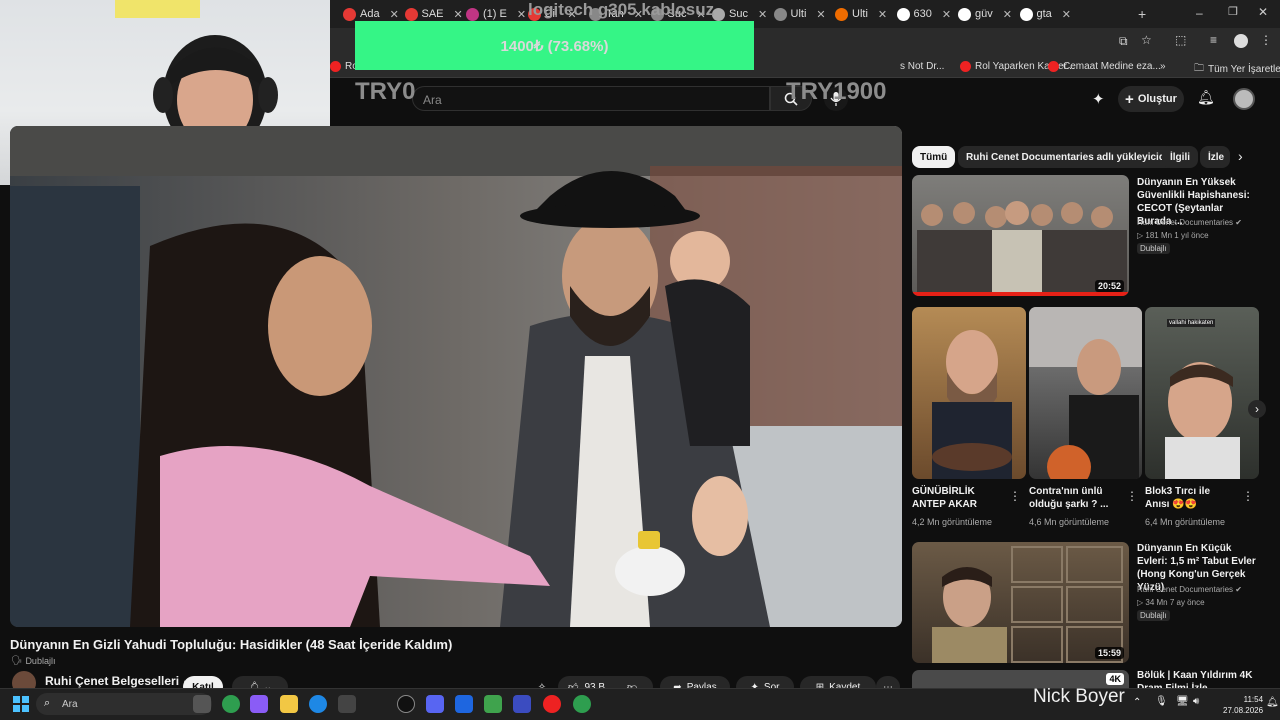 The image size is (1280, 720). Describe the element at coordinates (552, 704) in the screenshot. I see `obs-icon` at that location.